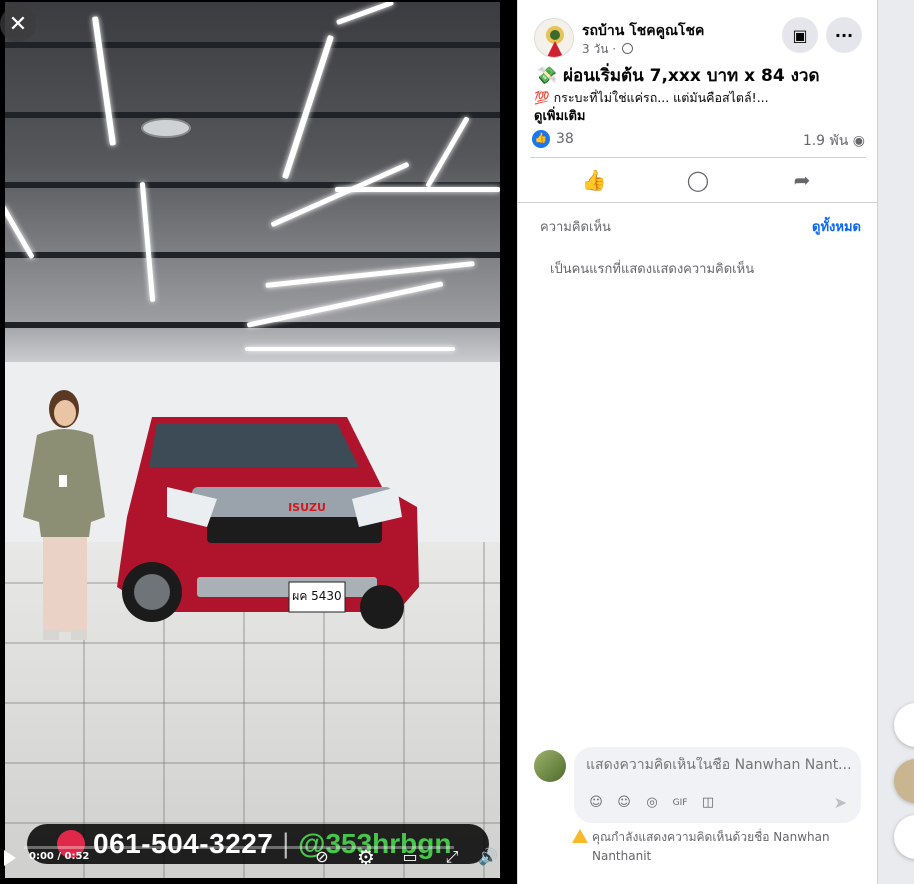 This screenshot has height=884, width=914. What do you see at coordinates (895, 442) in the screenshot?
I see `side-strip` at bounding box center [895, 442].